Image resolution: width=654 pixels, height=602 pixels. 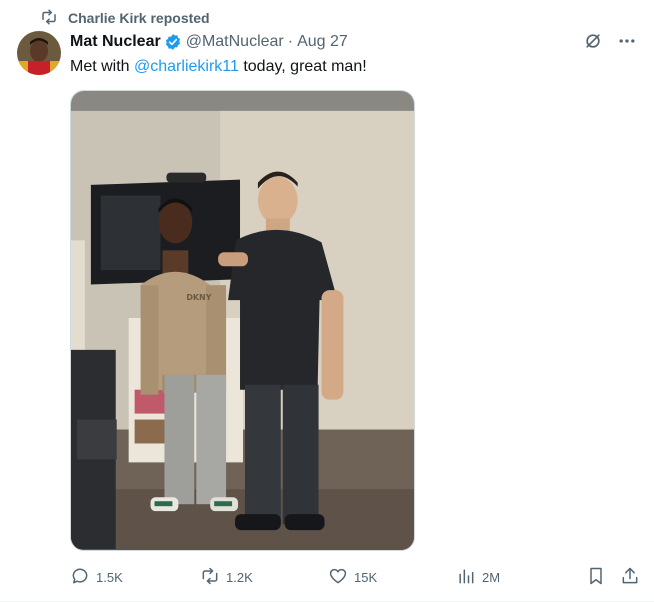 I want to click on bookmark-button, so click(x=596, y=577).